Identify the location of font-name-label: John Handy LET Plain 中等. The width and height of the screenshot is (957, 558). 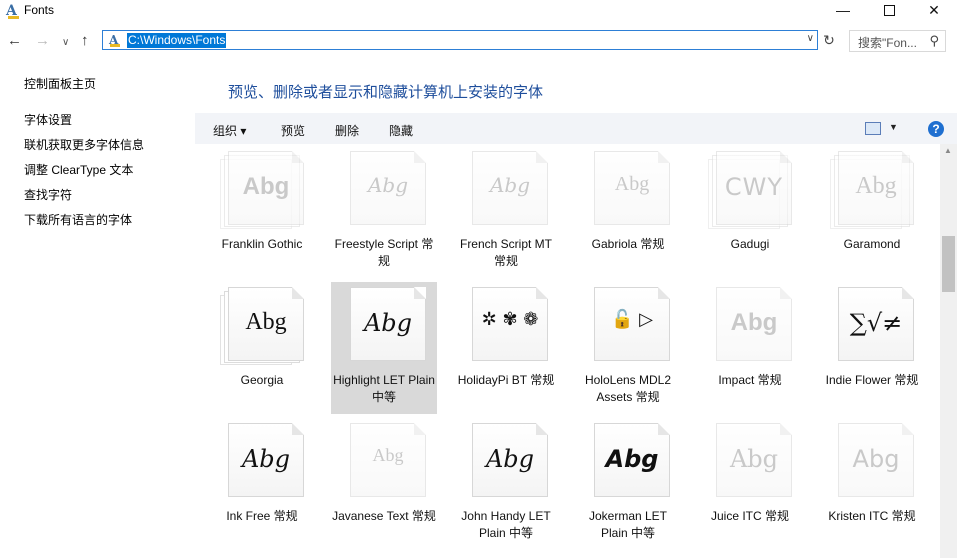
(506, 524).